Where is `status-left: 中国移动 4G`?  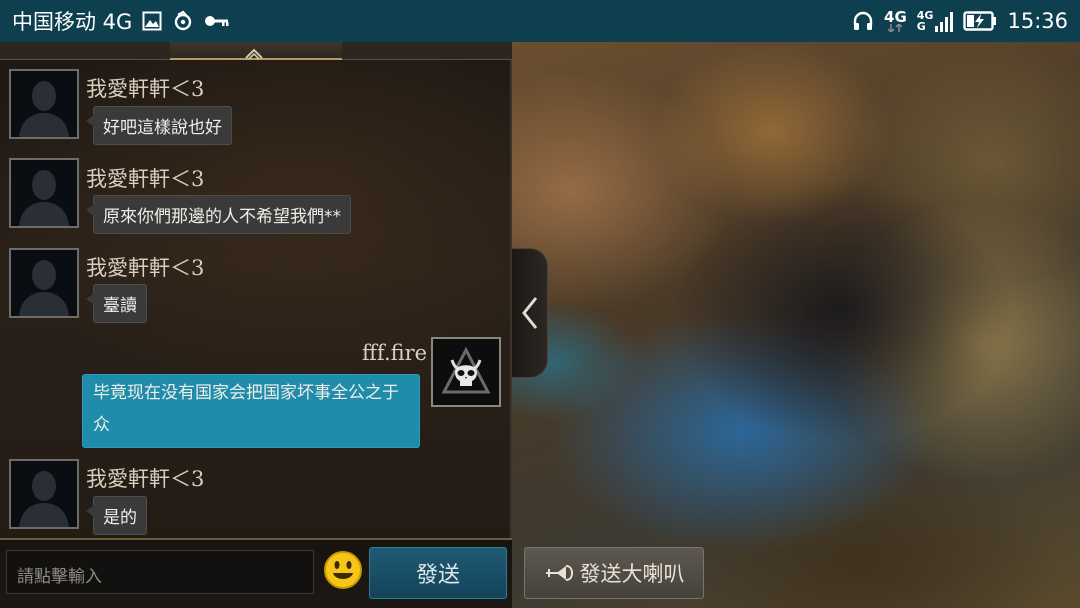
status-left: 中国移动 4G is located at coordinates (121, 21).